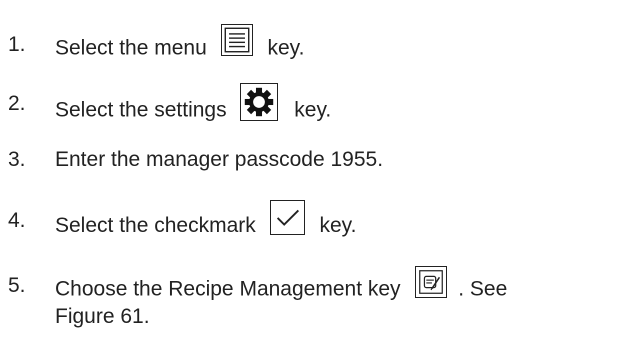 The image size is (624, 356). I want to click on step-text: Select the settings key., so click(193, 106).